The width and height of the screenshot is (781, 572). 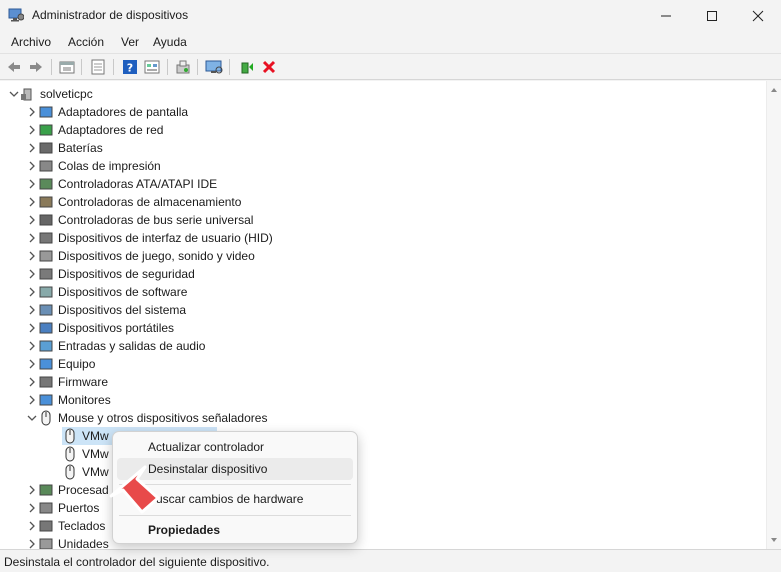 I want to click on refresh-hardware-icon, so click(x=183, y=67).